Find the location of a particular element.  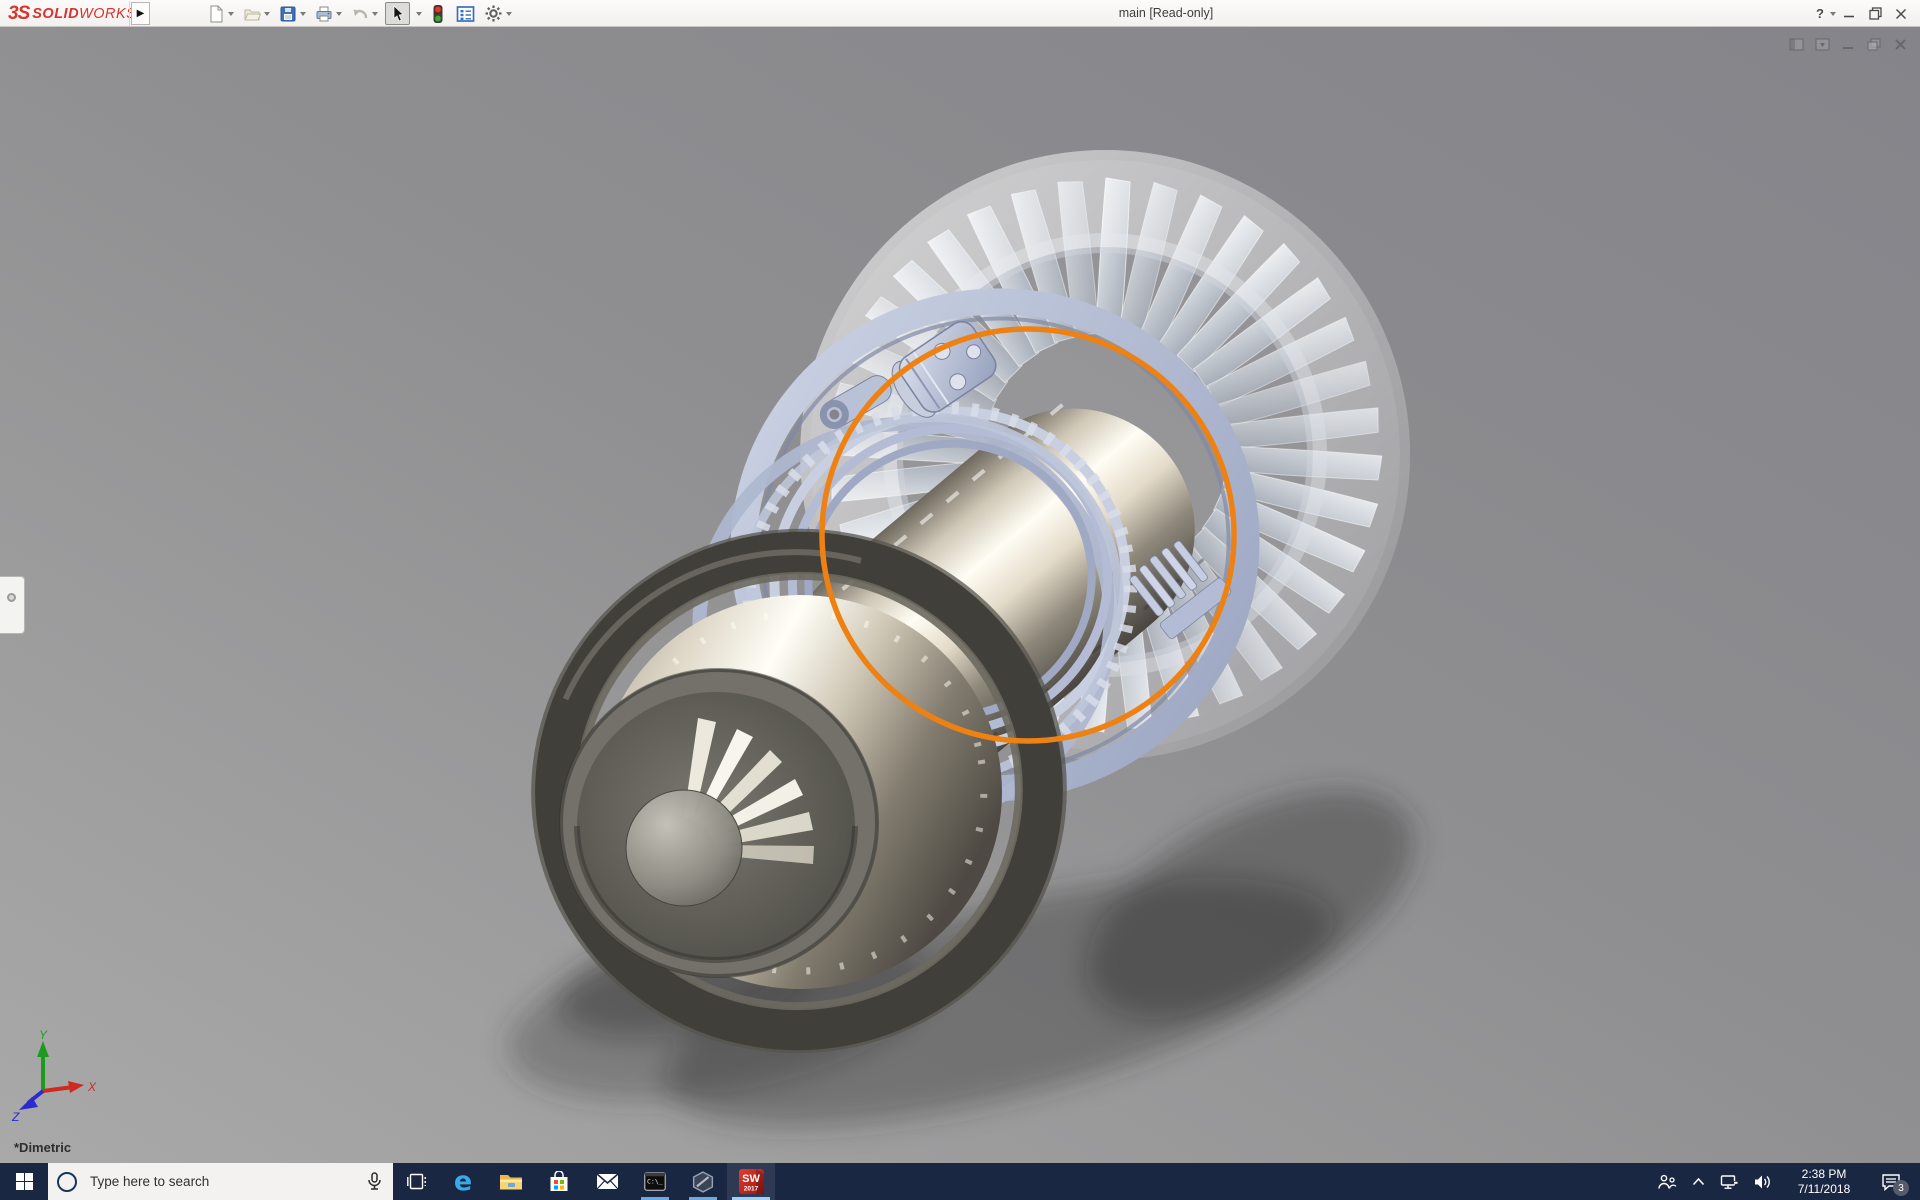

start-button is located at coordinates (24, 1181).